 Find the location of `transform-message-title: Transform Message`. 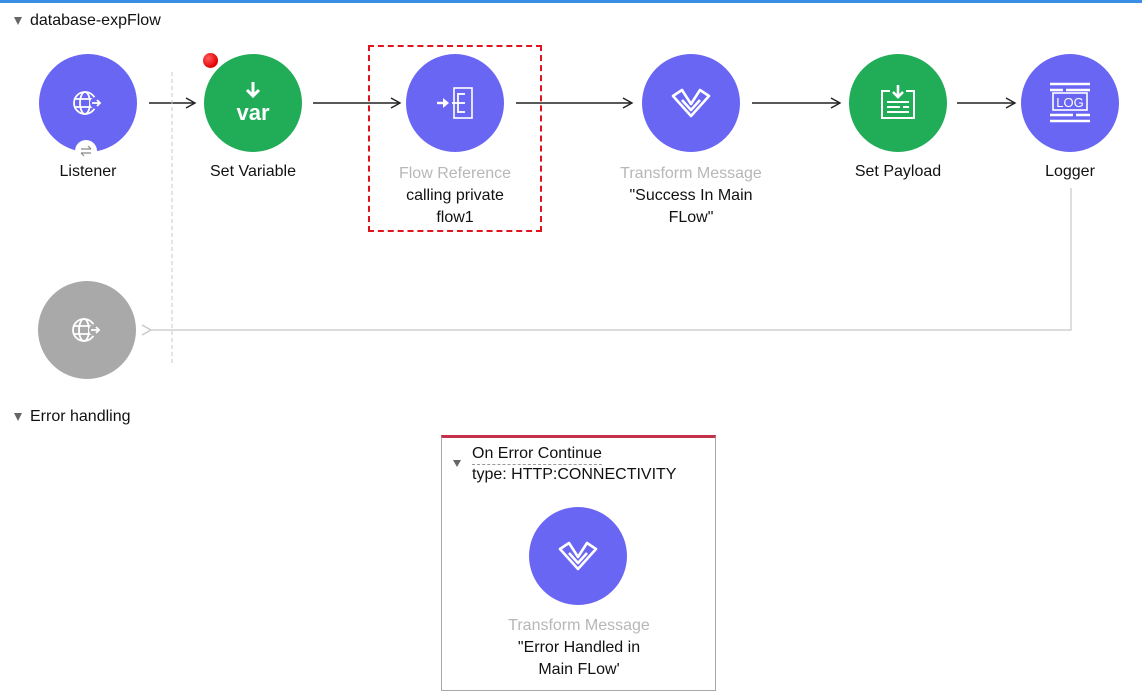

transform-message-title: Transform Message is located at coordinates (691, 173).